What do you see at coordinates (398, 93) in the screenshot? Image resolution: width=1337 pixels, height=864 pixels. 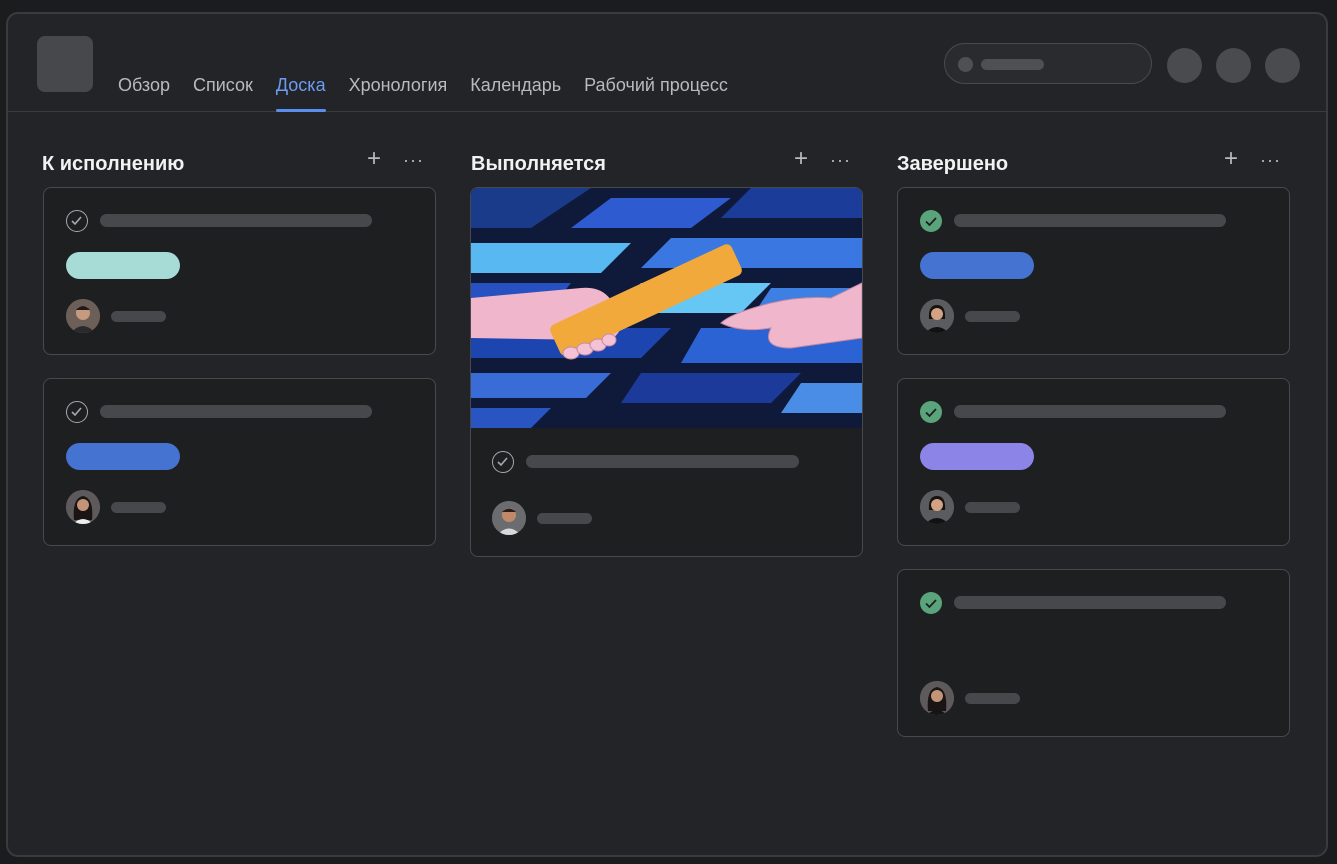 I see `tab-timeline: Хронология` at bounding box center [398, 93].